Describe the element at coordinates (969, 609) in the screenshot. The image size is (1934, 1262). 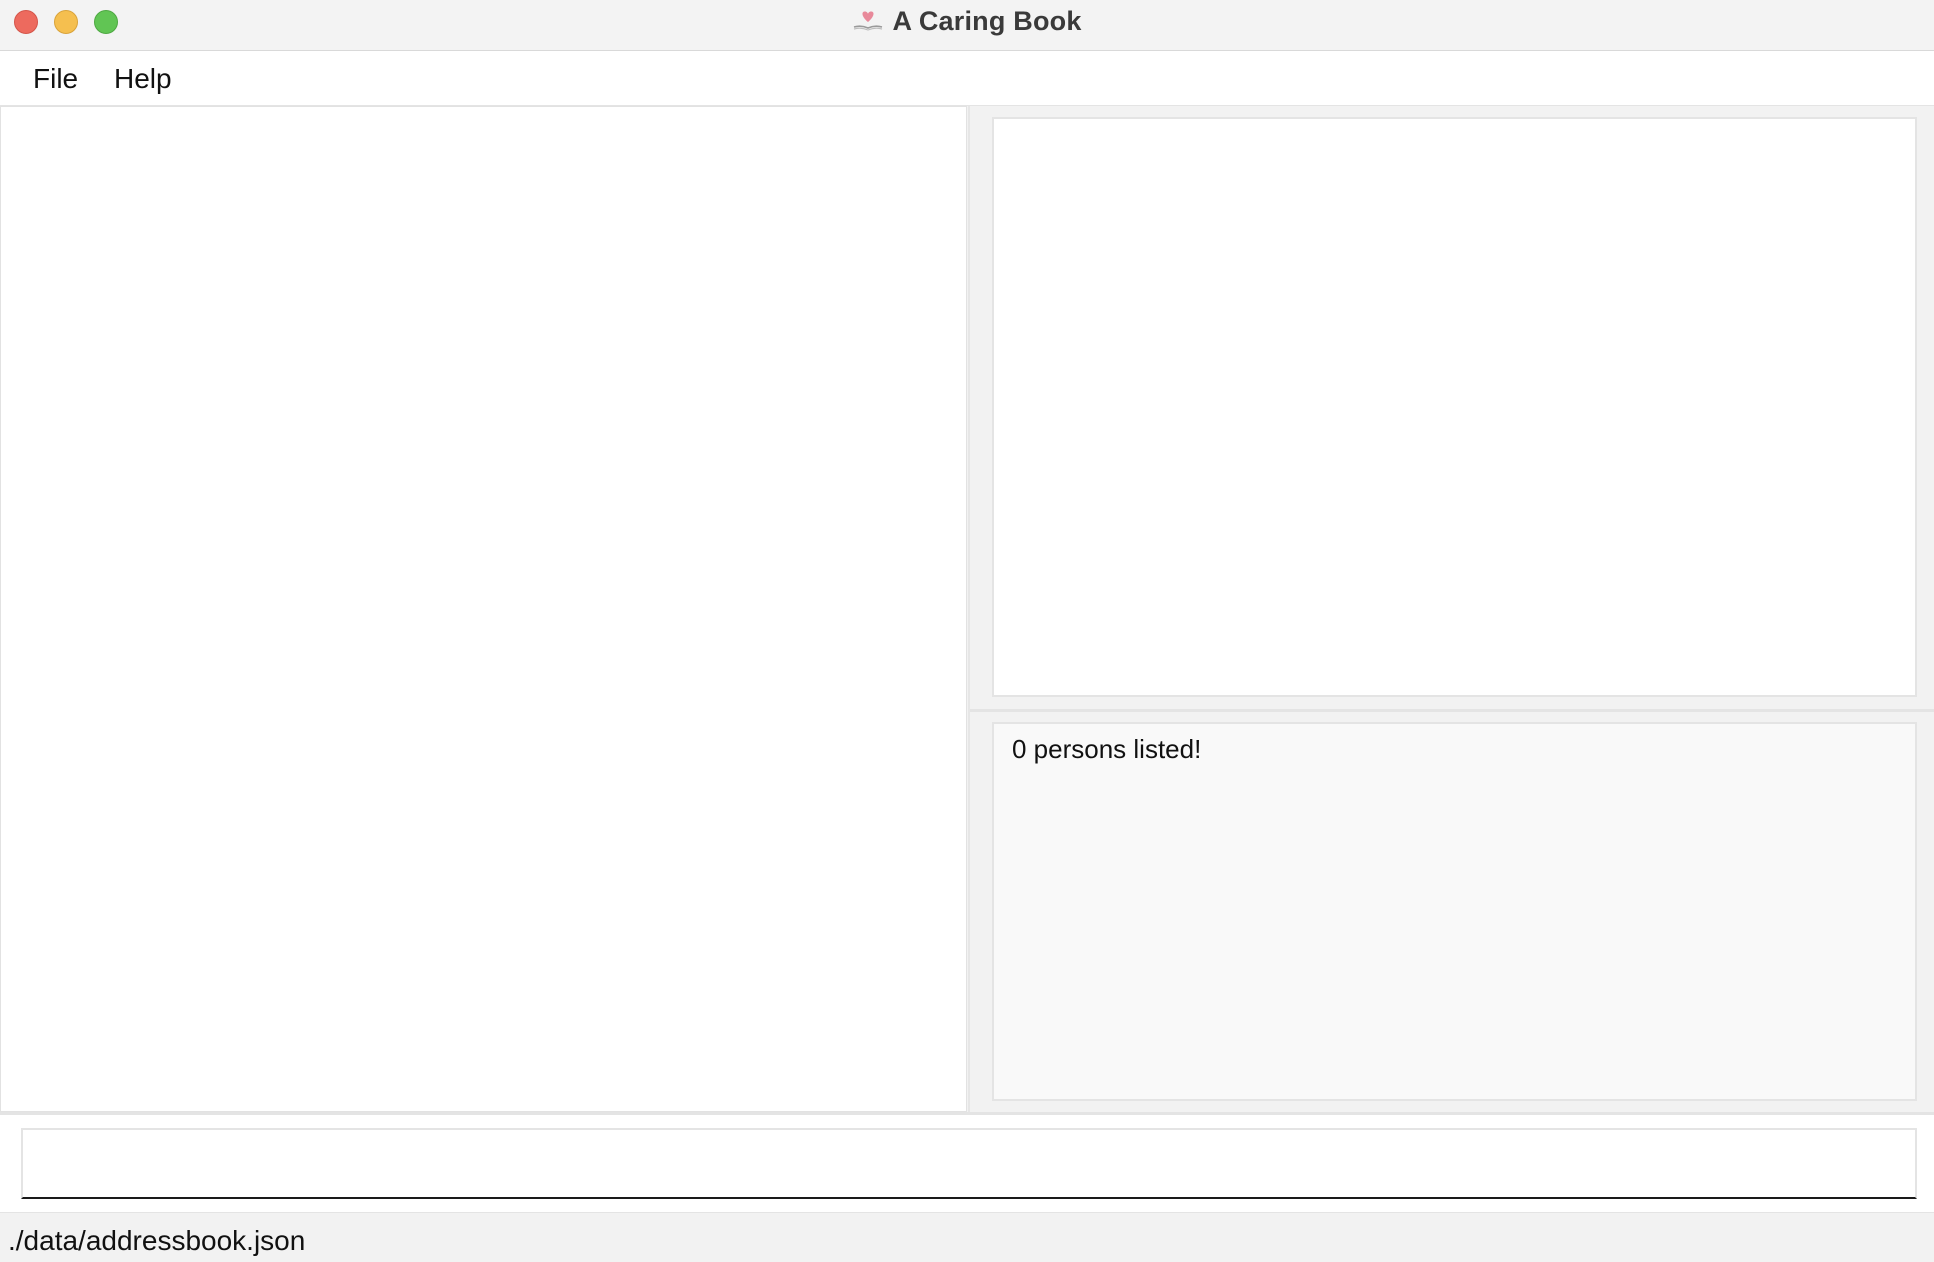
I see `split-pane-divider` at that location.